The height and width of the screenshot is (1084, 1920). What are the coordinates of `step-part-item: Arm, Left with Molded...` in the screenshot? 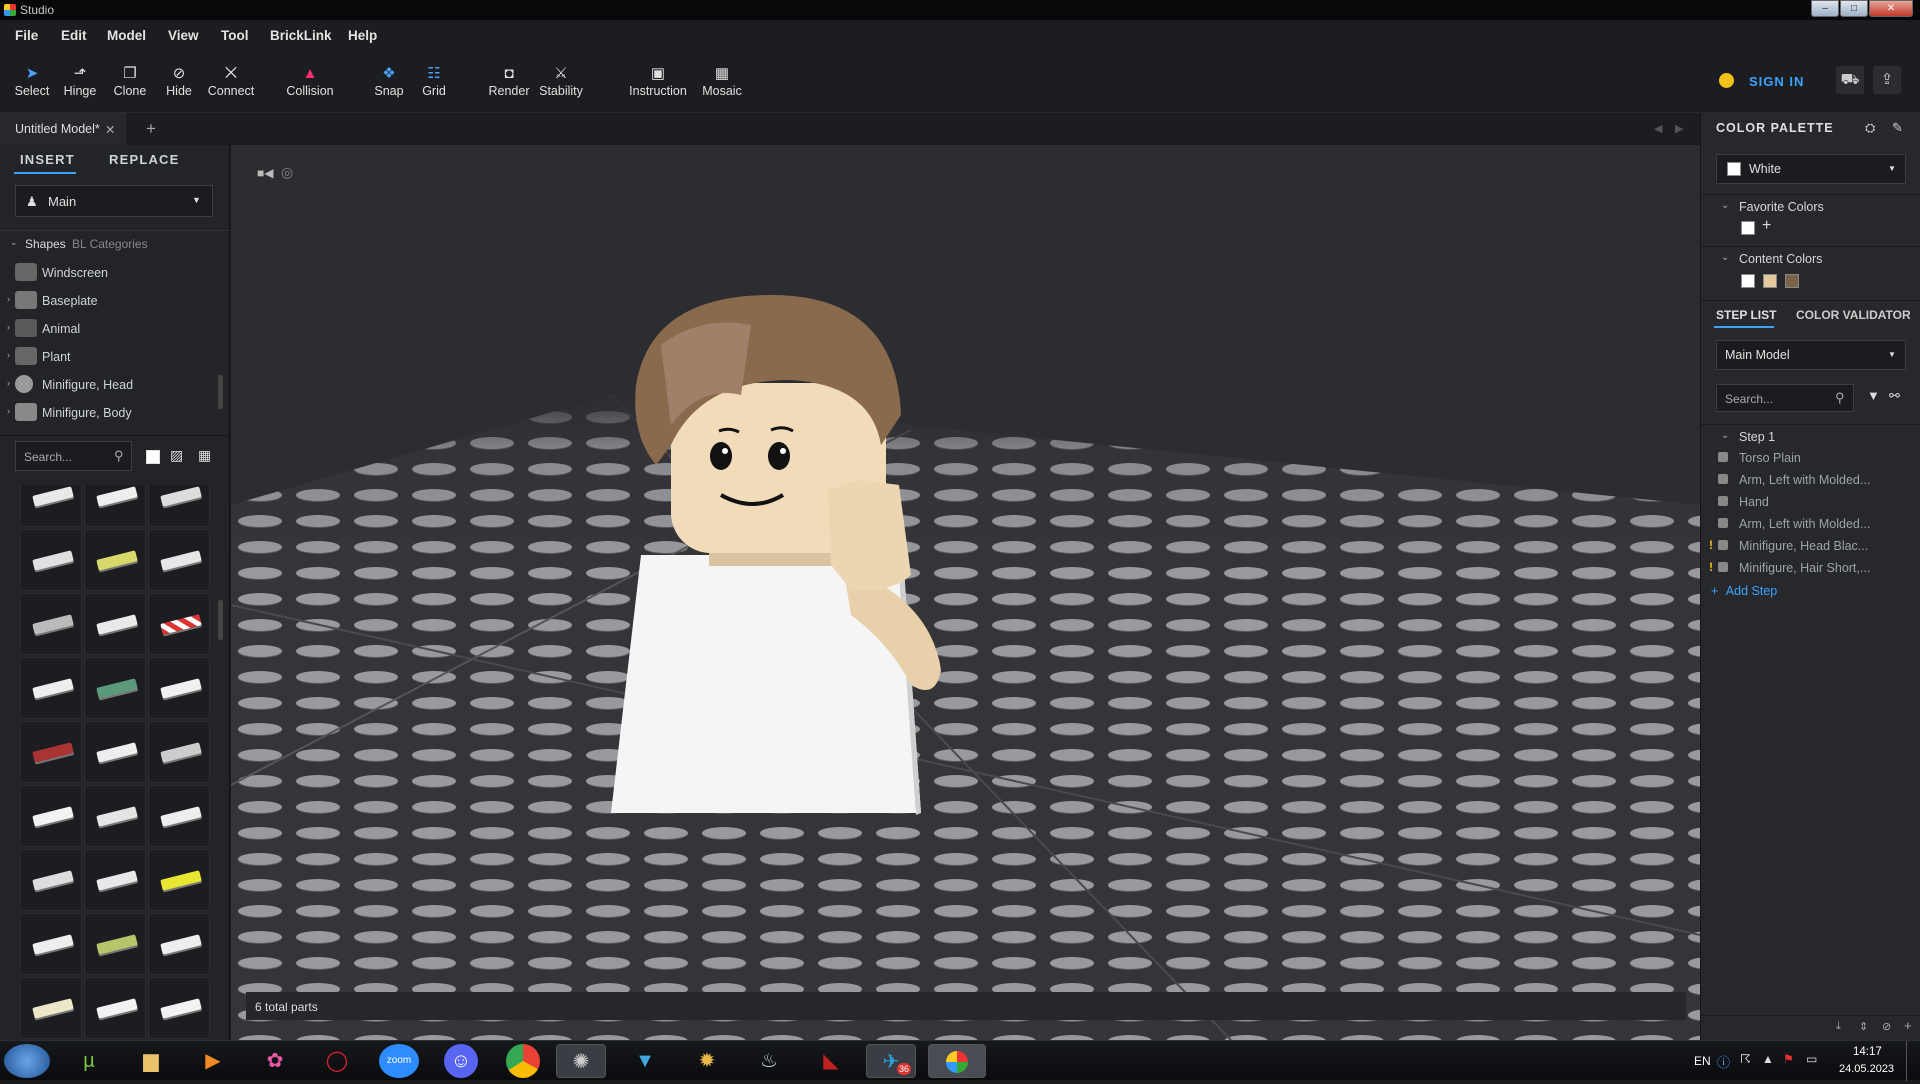 It's located at (1811, 524).